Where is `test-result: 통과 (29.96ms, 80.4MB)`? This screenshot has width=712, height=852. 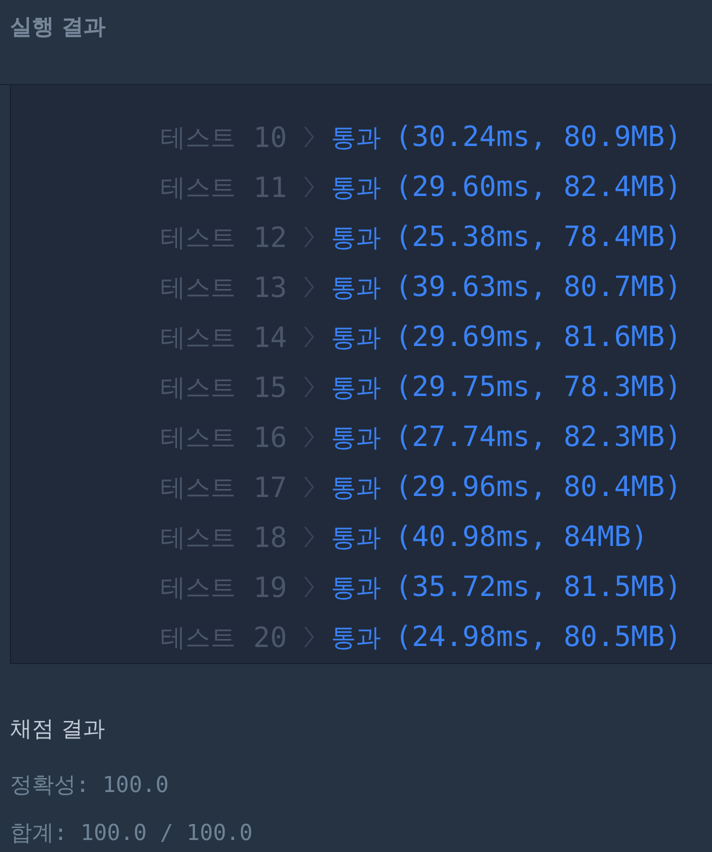
test-result: 통과 (29.96ms, 80.4MB) is located at coordinates (507, 487).